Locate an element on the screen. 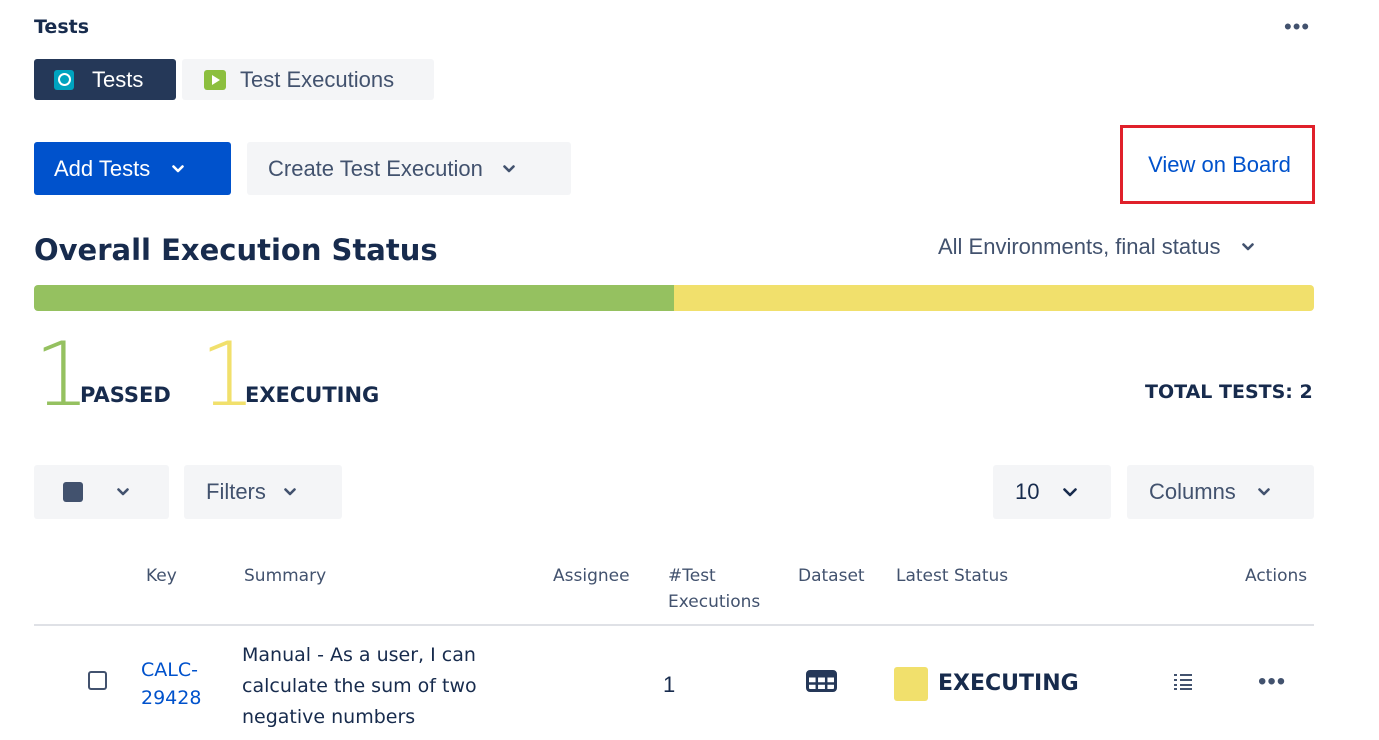  column-header-test-executions: #Test Executions is located at coordinates (714, 589).